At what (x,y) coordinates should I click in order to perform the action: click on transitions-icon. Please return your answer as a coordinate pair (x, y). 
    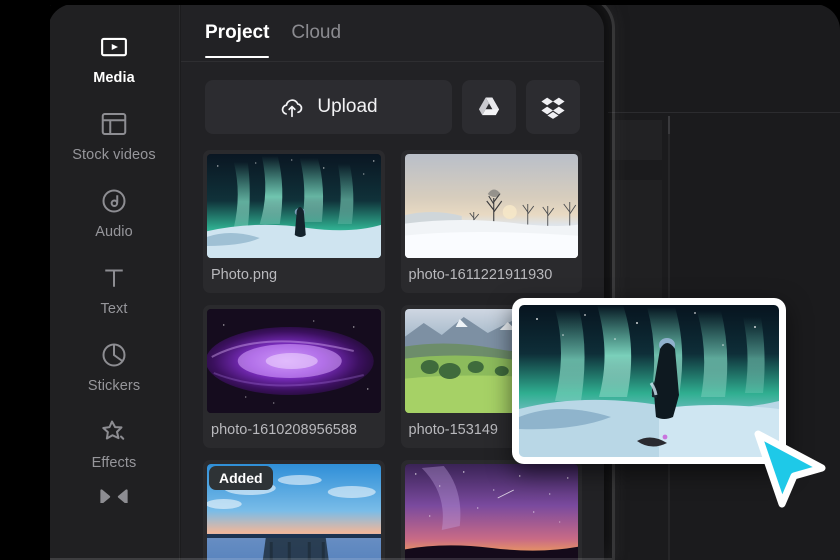
    Looking at the image, I should click on (114, 496).